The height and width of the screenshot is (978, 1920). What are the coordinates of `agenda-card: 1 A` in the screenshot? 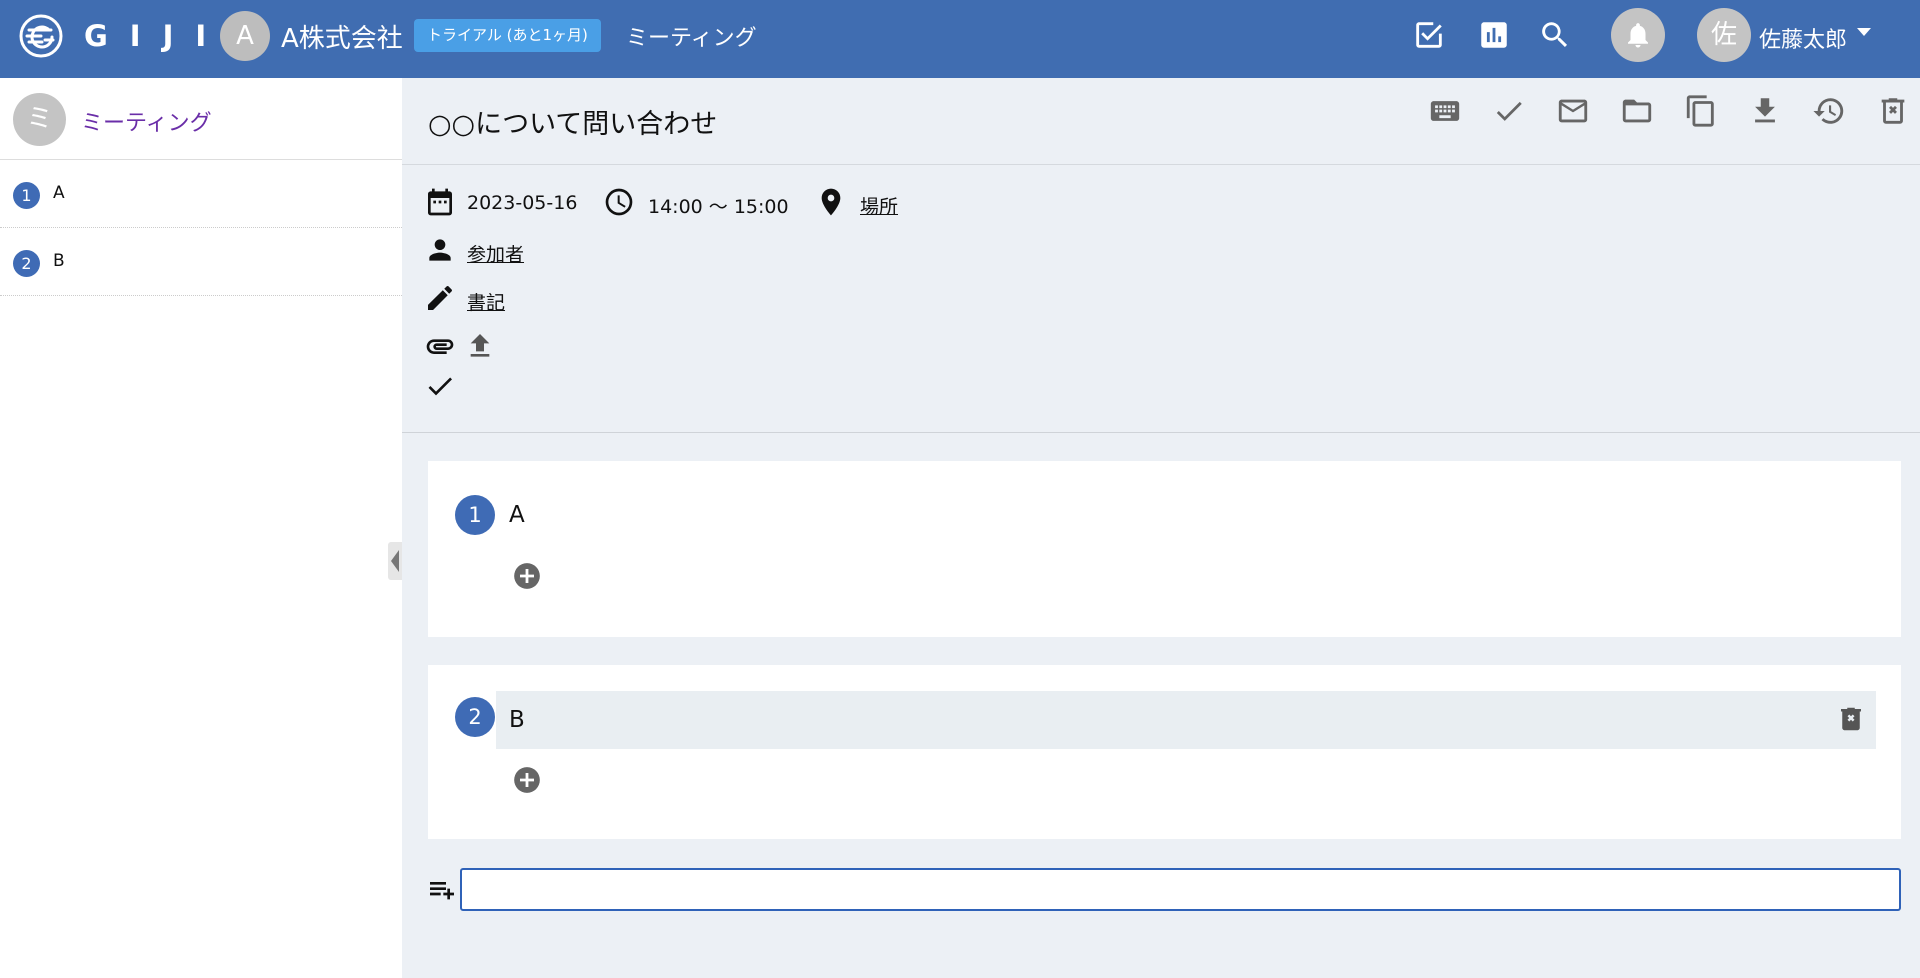 It's located at (1164, 549).